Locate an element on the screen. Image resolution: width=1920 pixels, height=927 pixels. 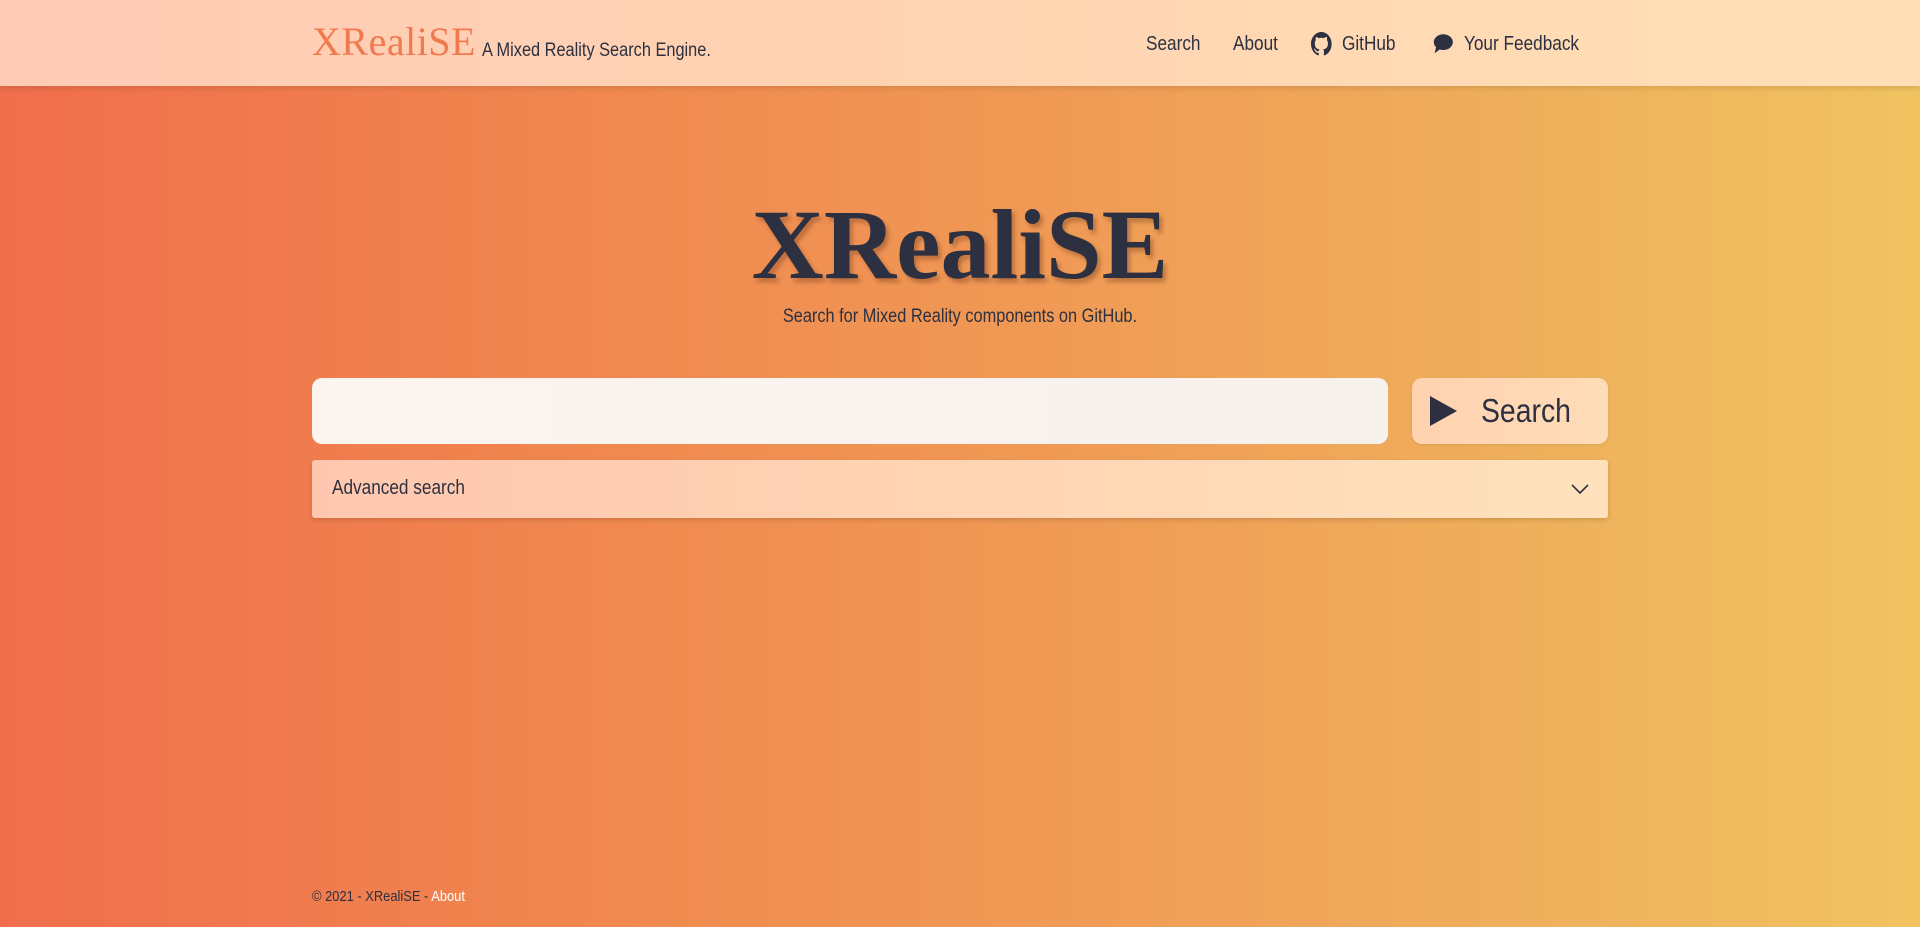
comment-icon is located at coordinates (1443, 44).